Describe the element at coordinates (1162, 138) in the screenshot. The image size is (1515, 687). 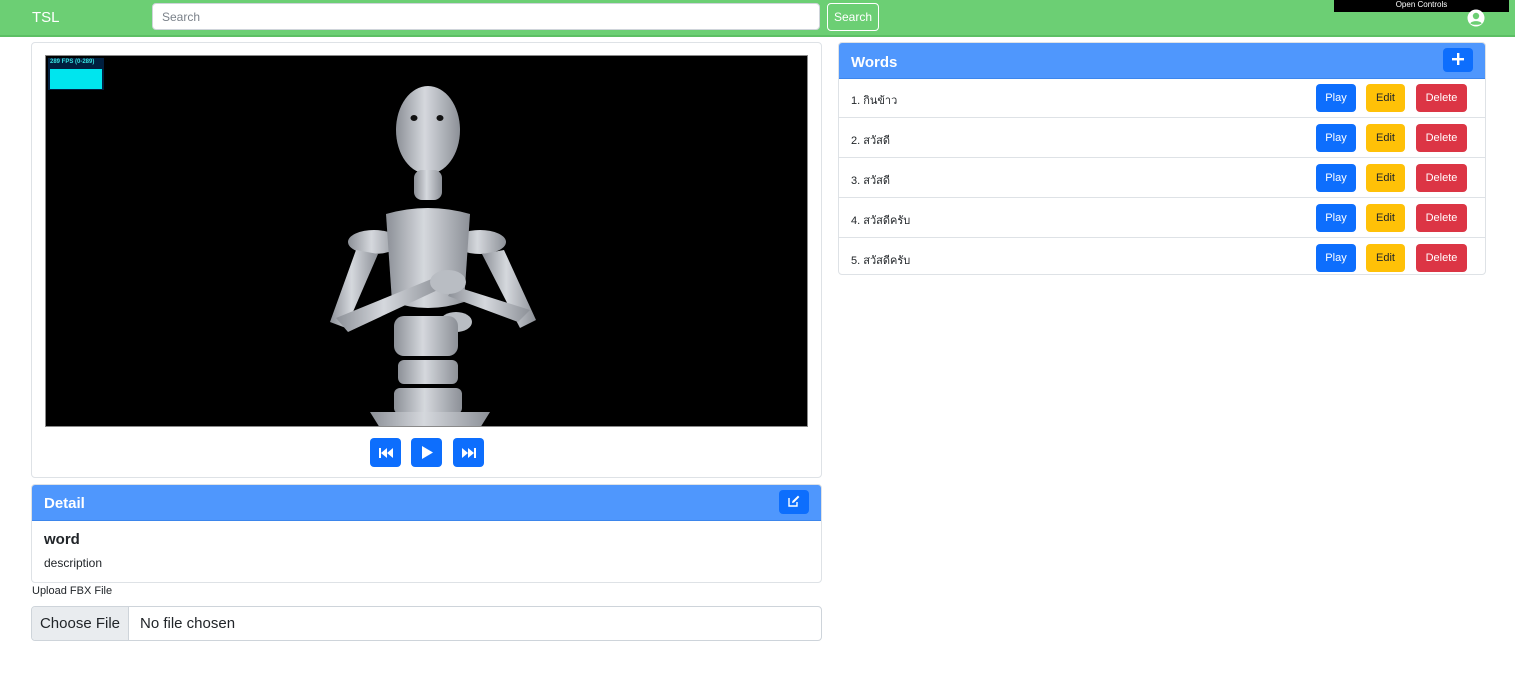
I see `list-item: 2. สวัสดี Play Edit Delete` at that location.